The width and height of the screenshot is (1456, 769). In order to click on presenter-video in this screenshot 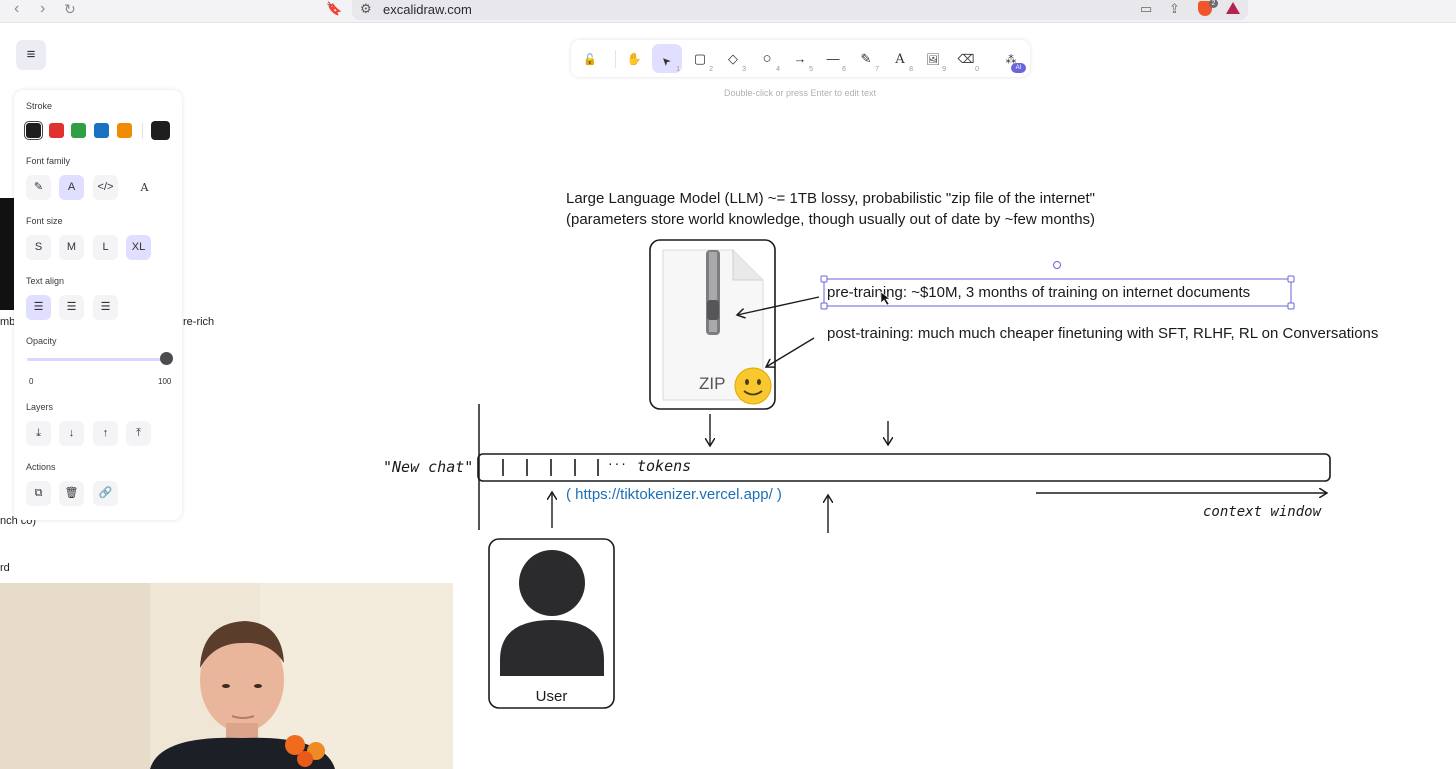, I will do `click(226, 676)`.